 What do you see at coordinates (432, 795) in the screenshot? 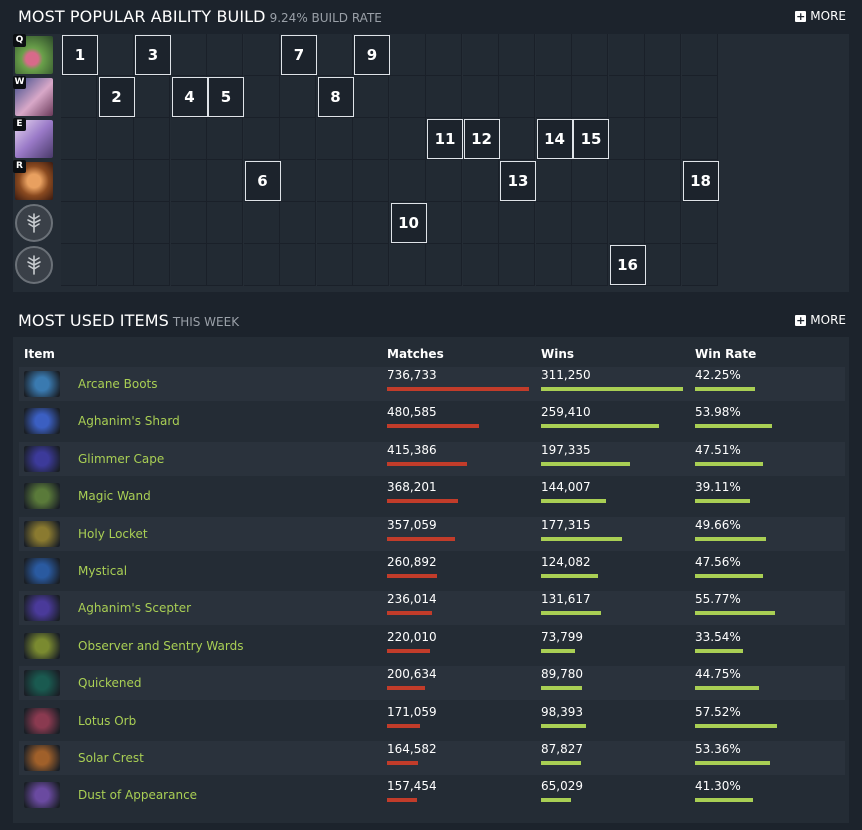
I see `table-row: Dust of Appearance 157,454 65,029 41.30%` at bounding box center [432, 795].